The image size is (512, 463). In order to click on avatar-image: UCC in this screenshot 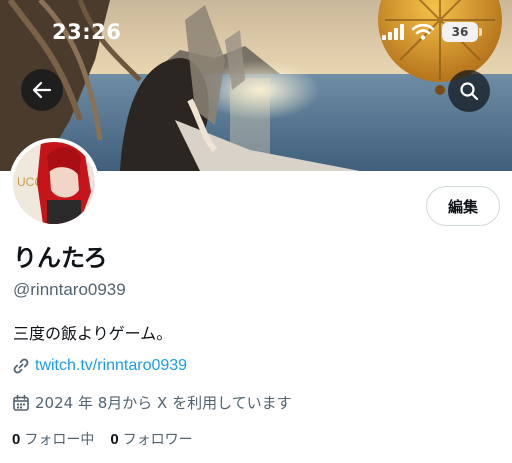, I will do `click(54, 183)`.